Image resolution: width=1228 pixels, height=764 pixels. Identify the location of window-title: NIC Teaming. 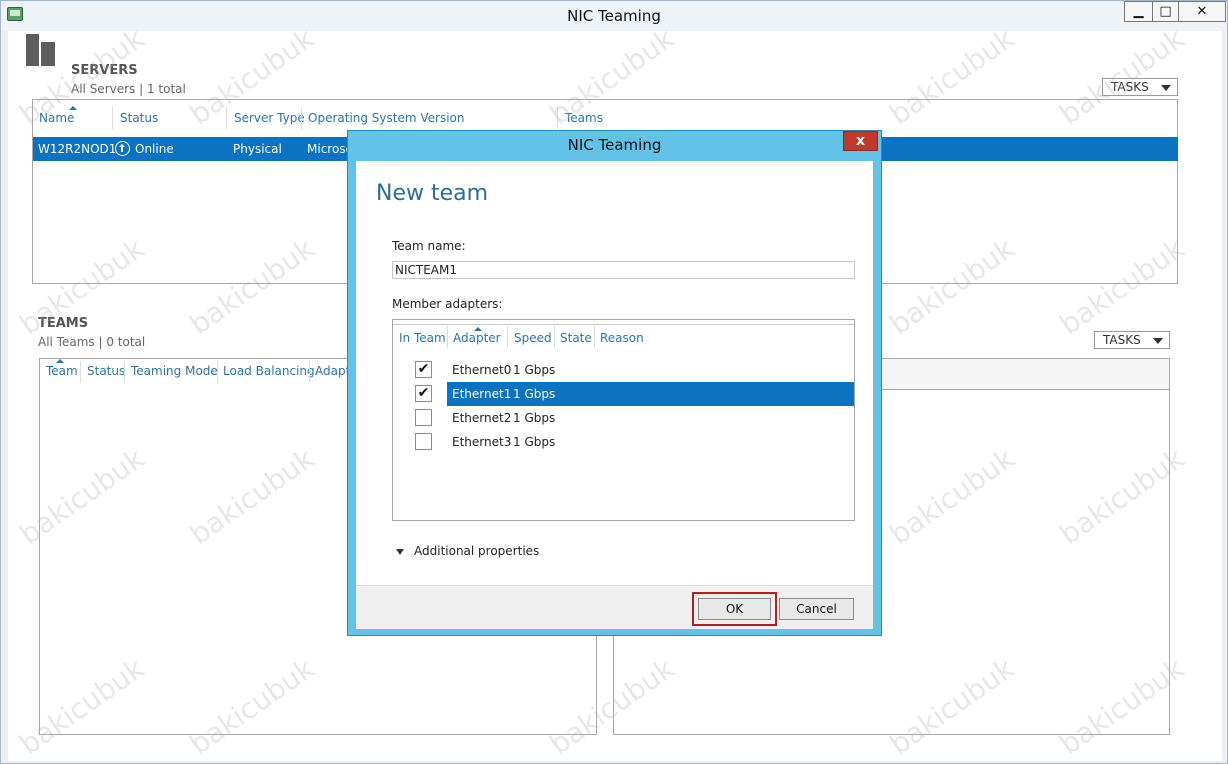
(614, 16).